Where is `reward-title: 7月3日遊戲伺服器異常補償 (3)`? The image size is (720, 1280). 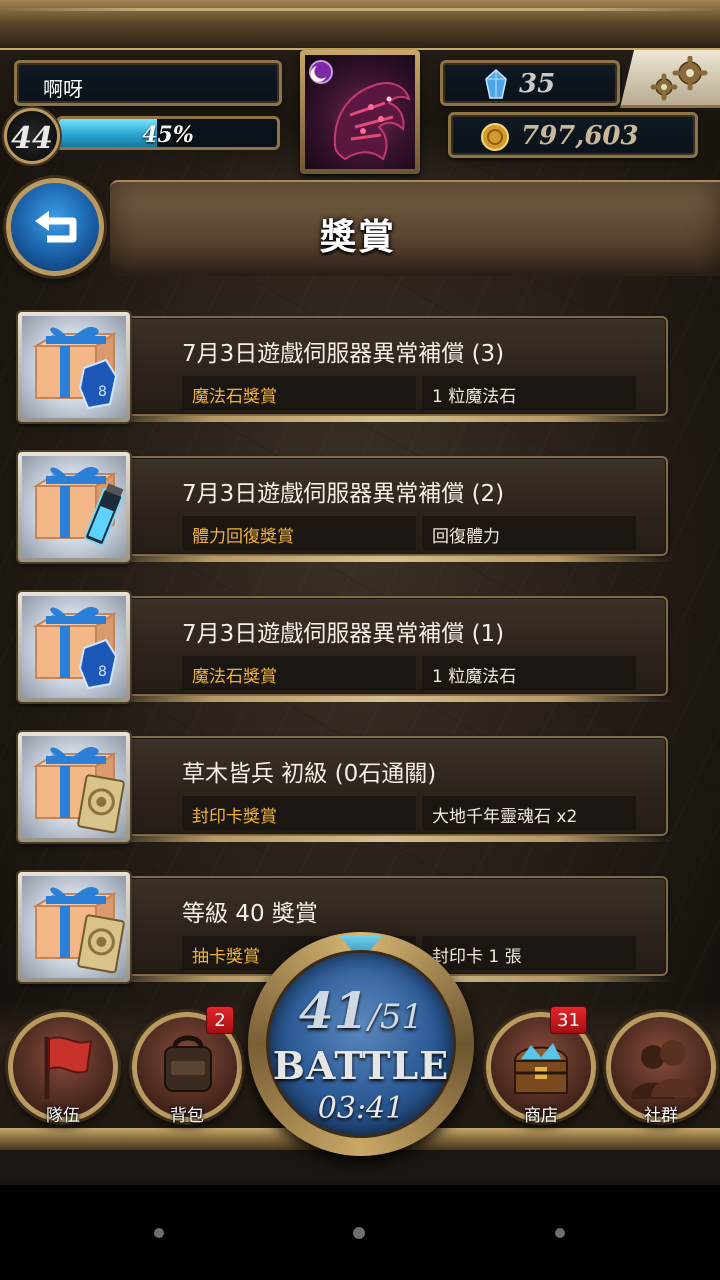
reward-title: 7月3日遊戲伺服器異常補償 (3) is located at coordinates (343, 354).